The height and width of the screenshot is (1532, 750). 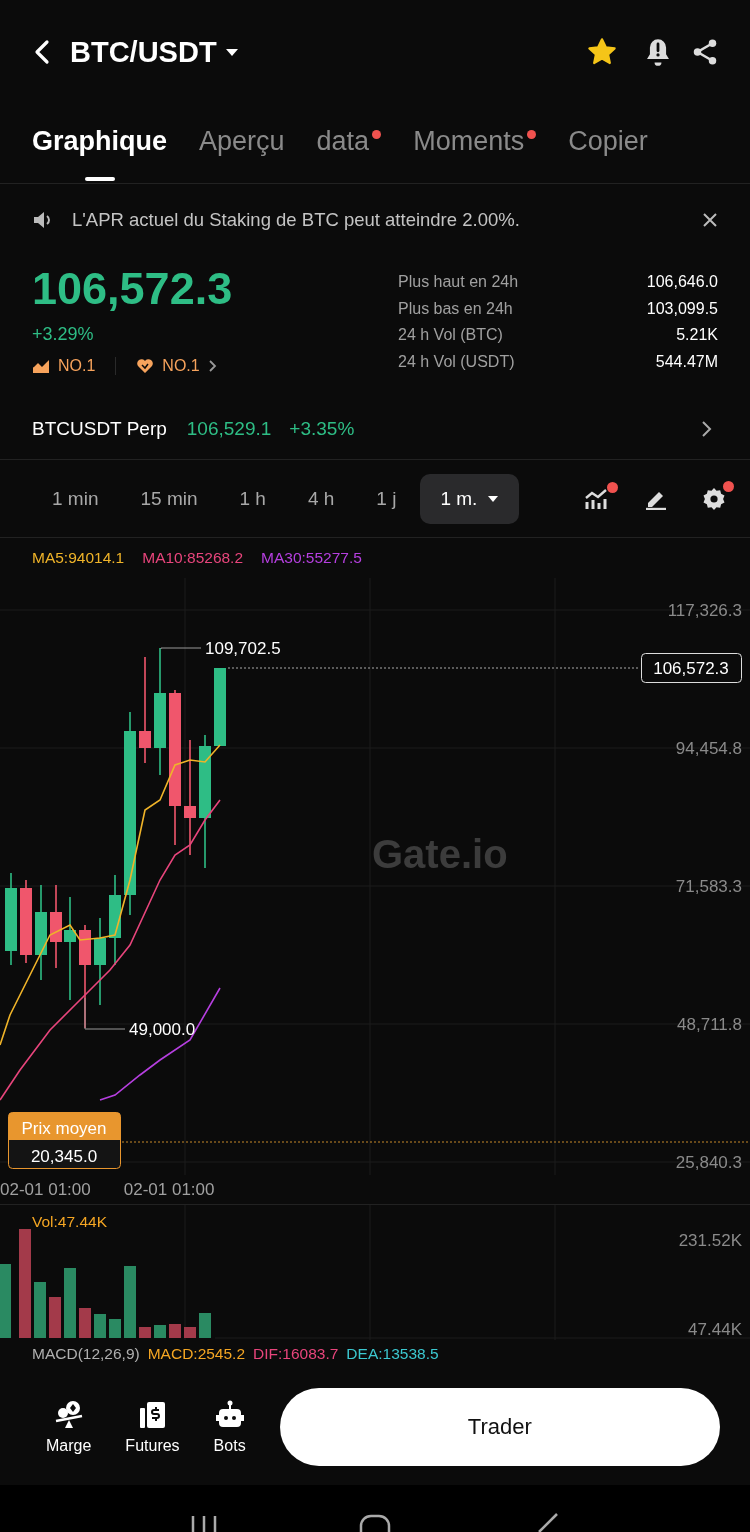 I want to click on interval-tab: 1 min, so click(x=75, y=498).